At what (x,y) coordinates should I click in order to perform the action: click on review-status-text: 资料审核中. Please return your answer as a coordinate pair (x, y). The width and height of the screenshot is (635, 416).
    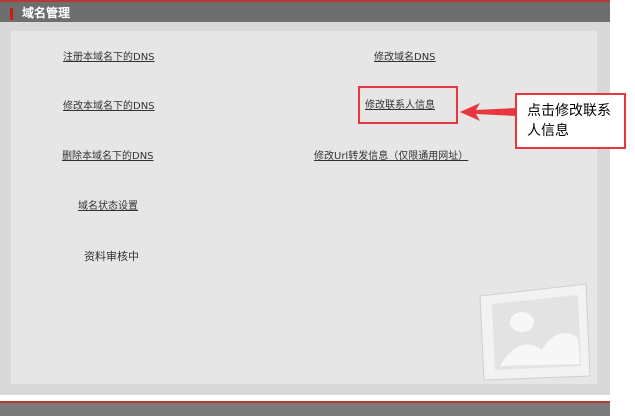
    Looking at the image, I should click on (111, 256).